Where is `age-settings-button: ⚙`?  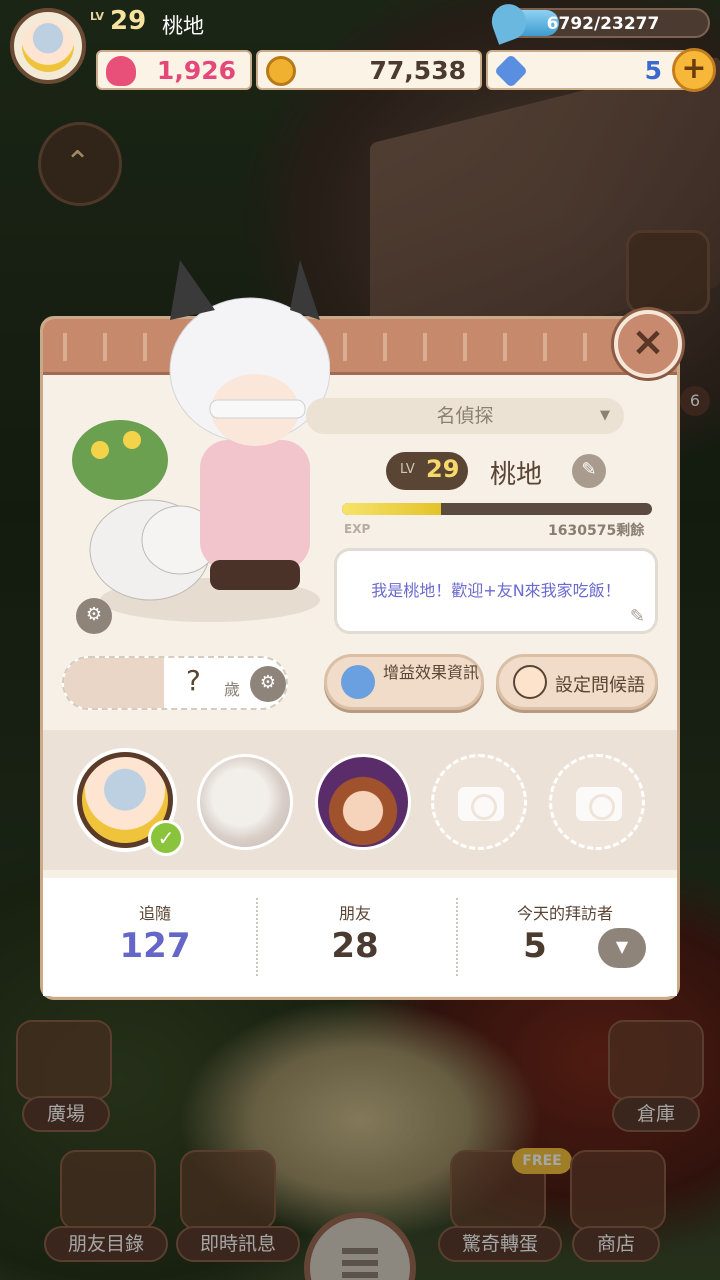 age-settings-button: ⚙ is located at coordinates (268, 684).